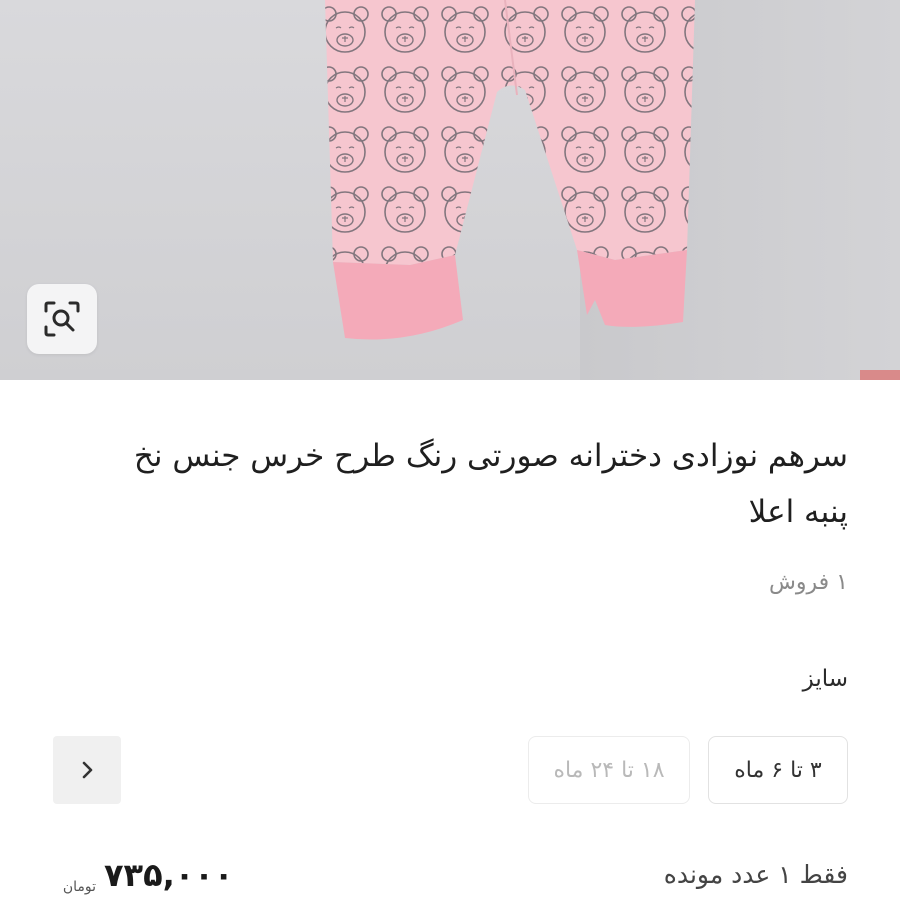  I want to click on image-search-button, so click(62, 319).